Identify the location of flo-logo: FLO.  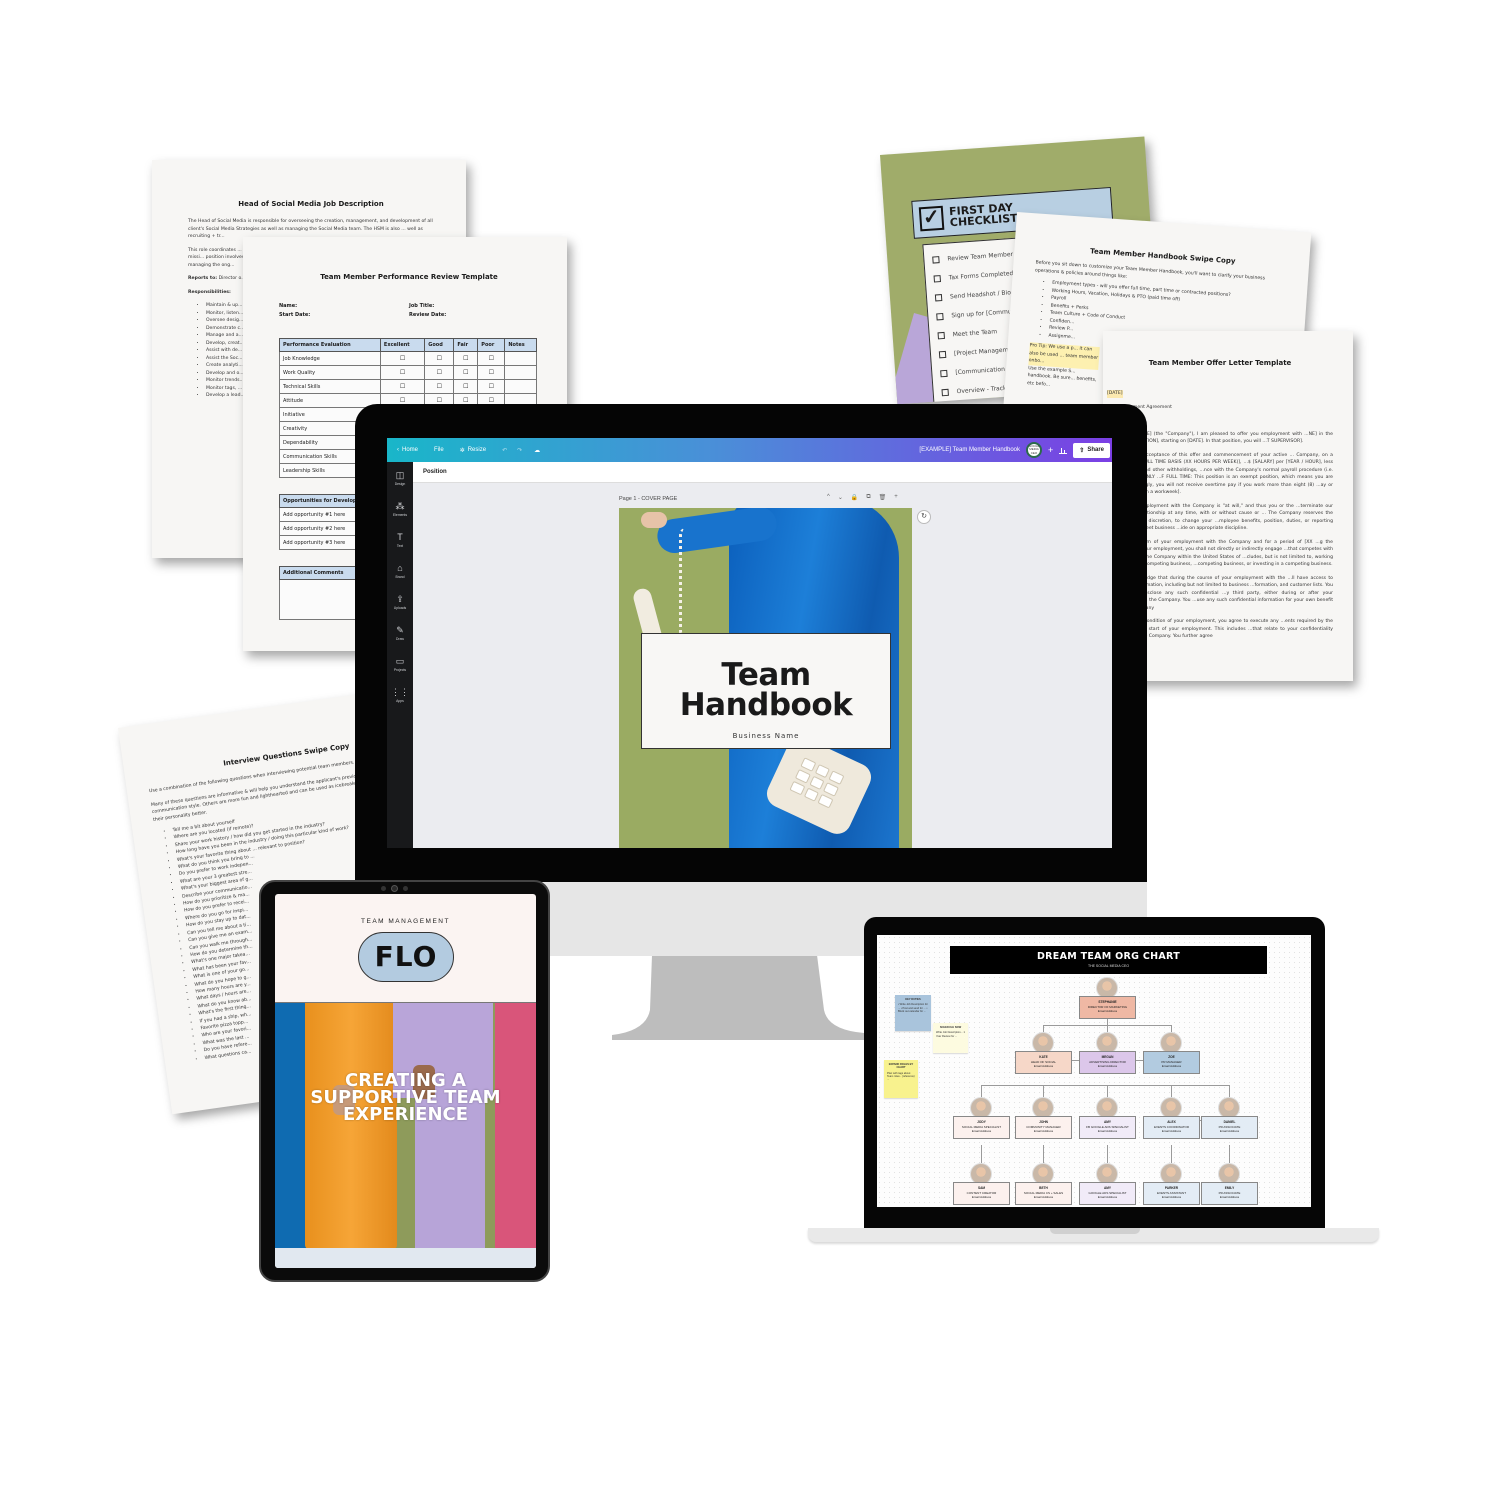
(406, 957).